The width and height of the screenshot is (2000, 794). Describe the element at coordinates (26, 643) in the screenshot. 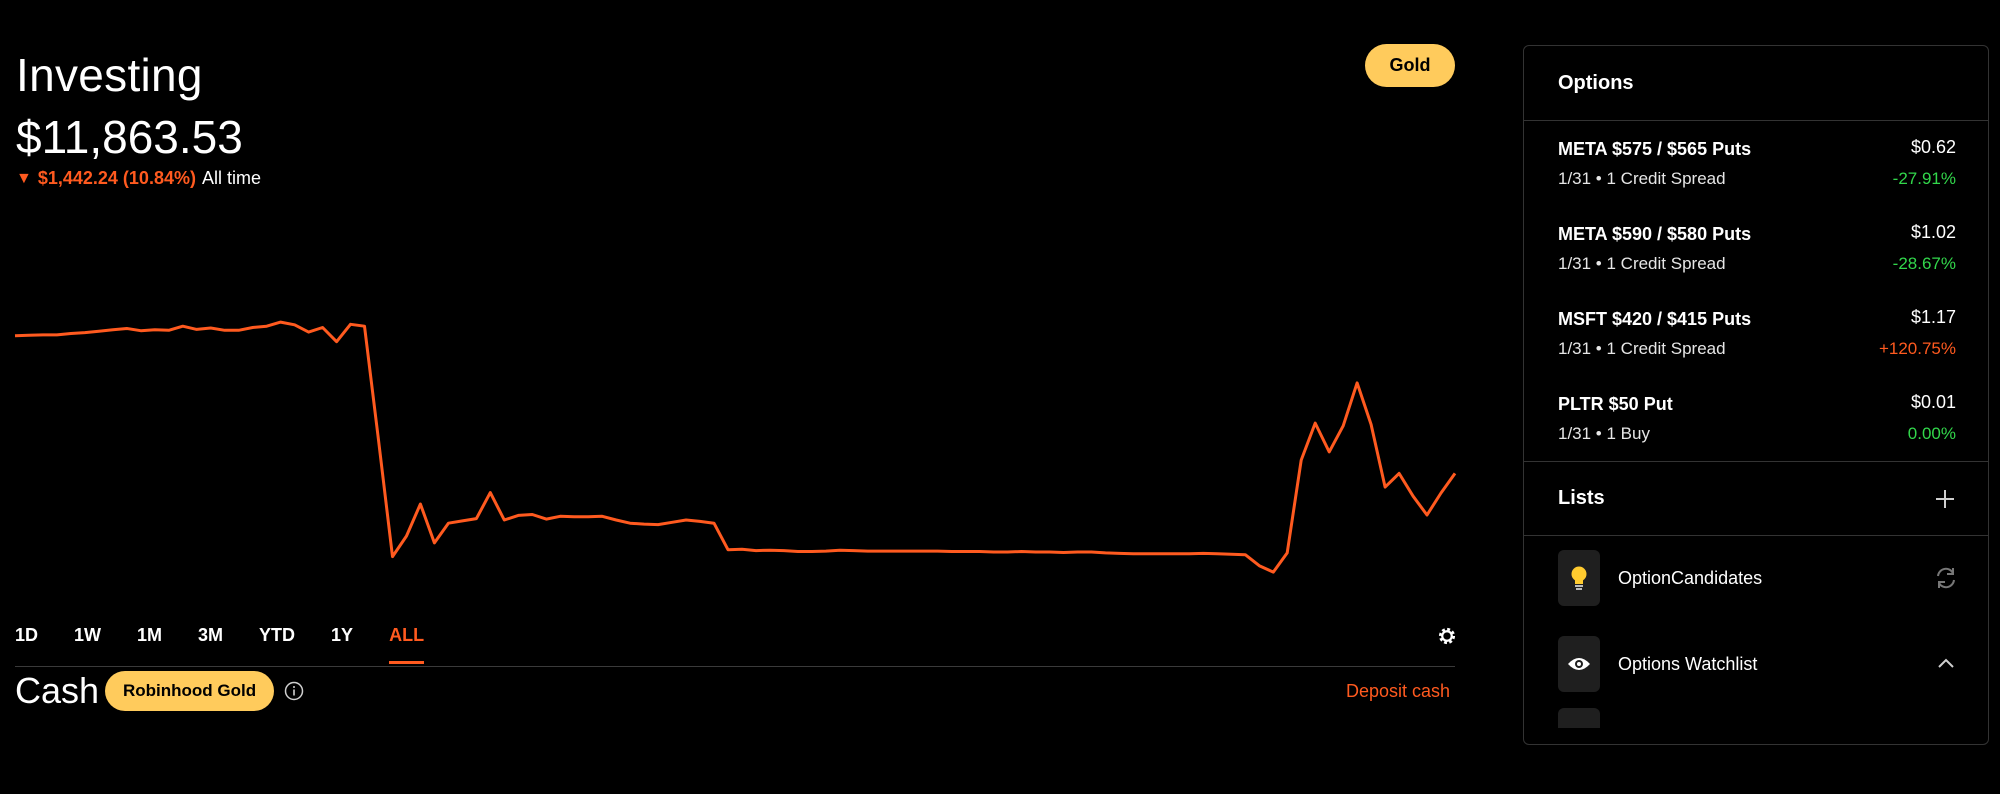

I see `range-tab-1d: 1D` at that location.